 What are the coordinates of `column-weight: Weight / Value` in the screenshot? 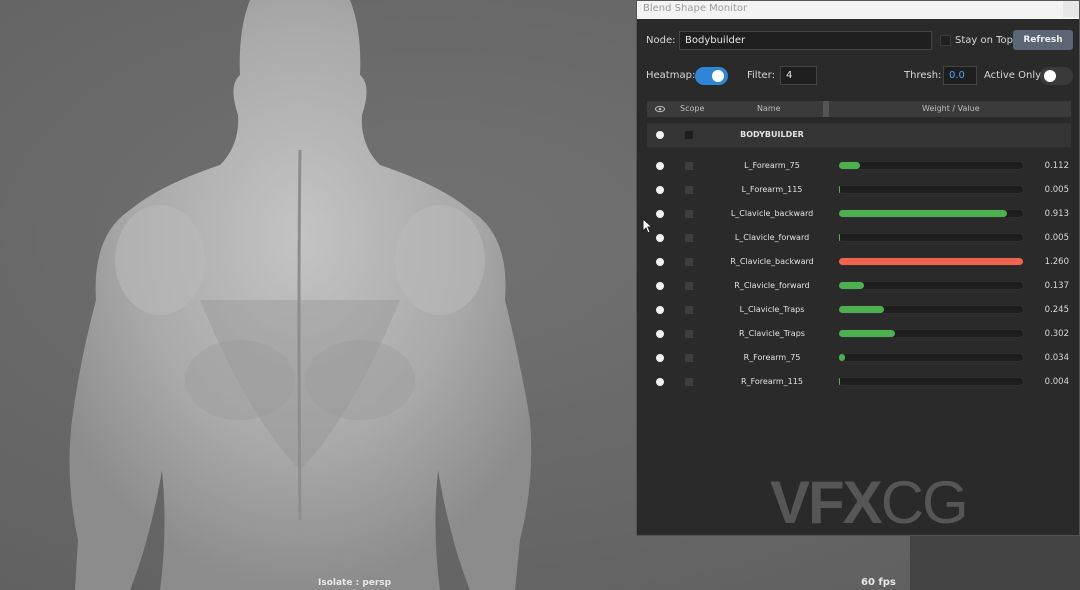 It's located at (951, 109).